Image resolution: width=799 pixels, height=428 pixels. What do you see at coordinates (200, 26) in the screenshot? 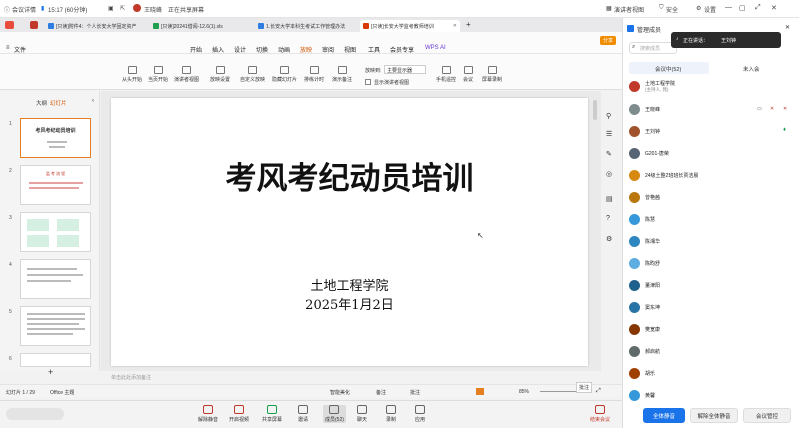
I see `tab-doc-2: [只读]20241借阅-12.6(1).xls` at bounding box center [200, 26].